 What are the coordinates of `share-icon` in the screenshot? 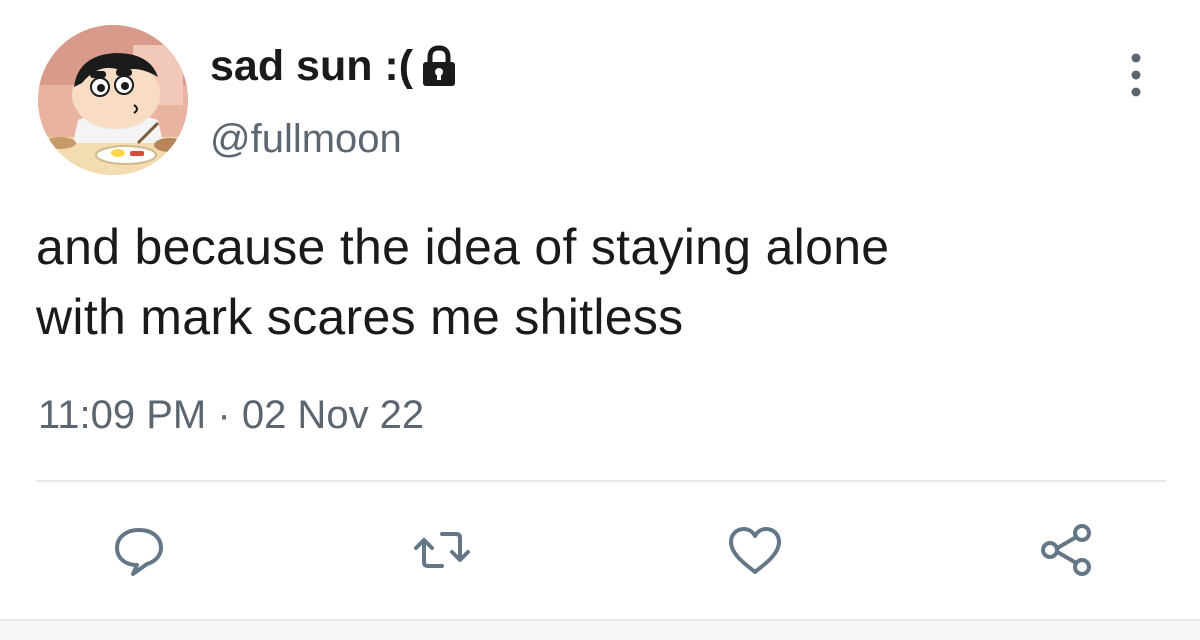 It's located at (1066, 550).